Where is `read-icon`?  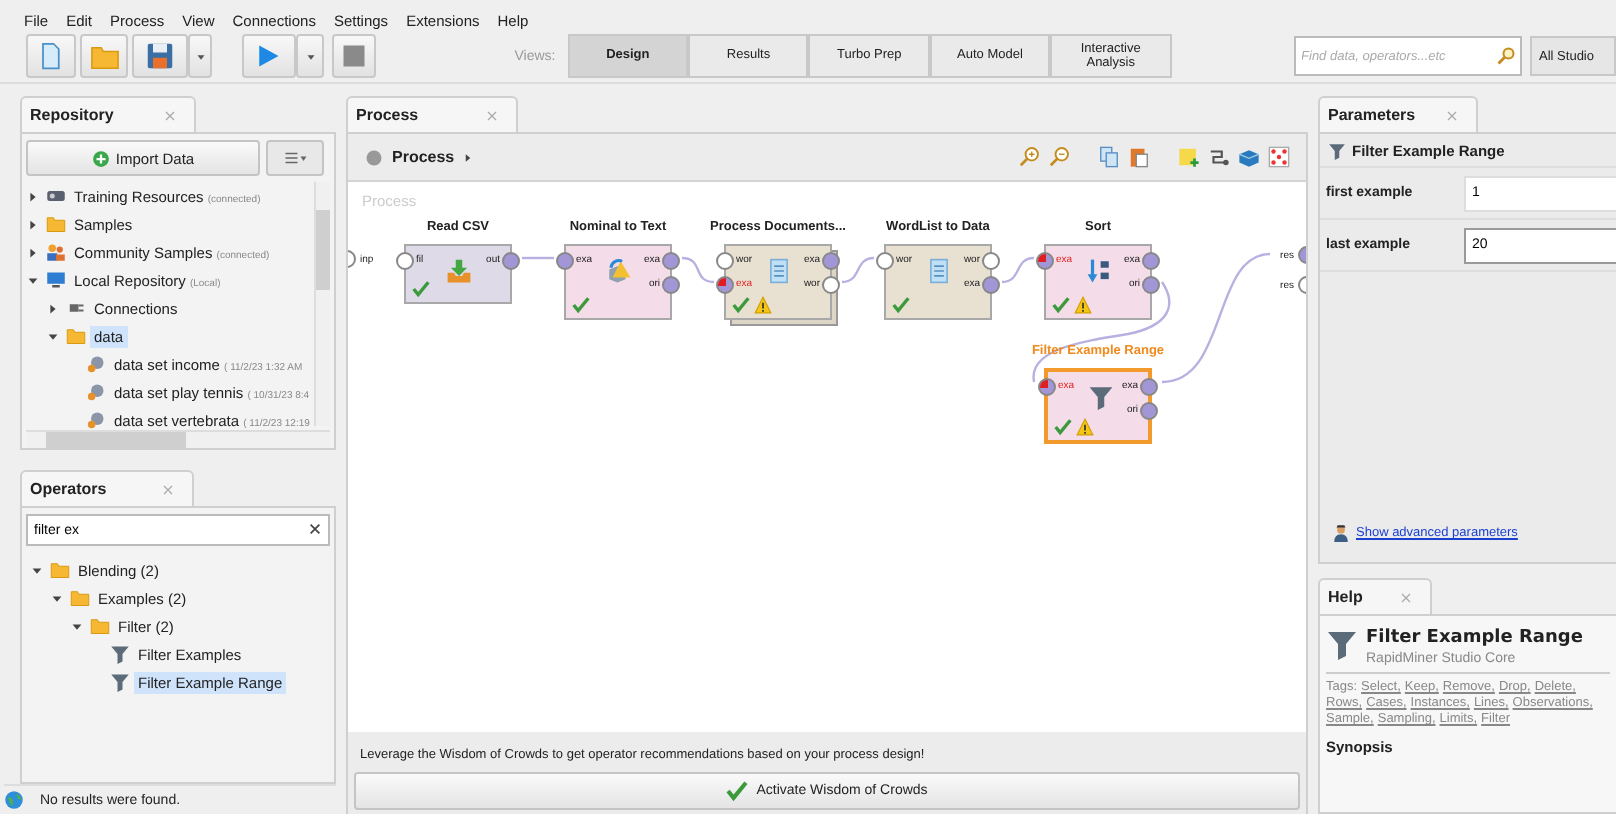
read-icon is located at coordinates (459, 271).